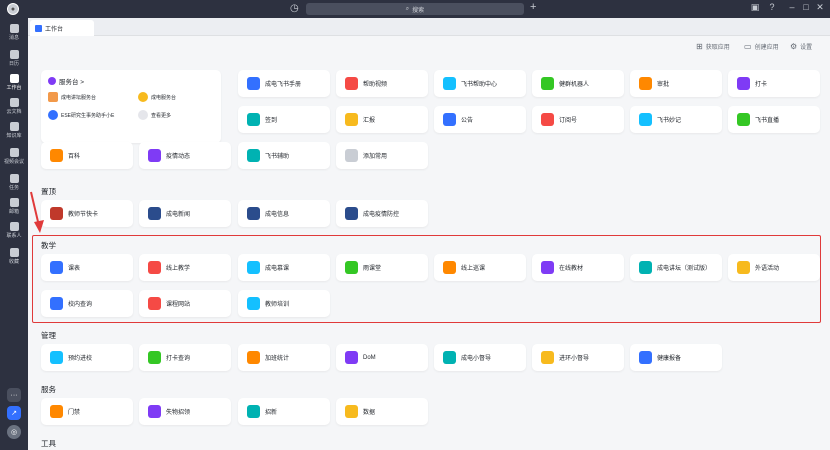 The image size is (830, 450). Describe the element at coordinates (53, 97) in the screenshot. I see `lecture-icon` at that location.